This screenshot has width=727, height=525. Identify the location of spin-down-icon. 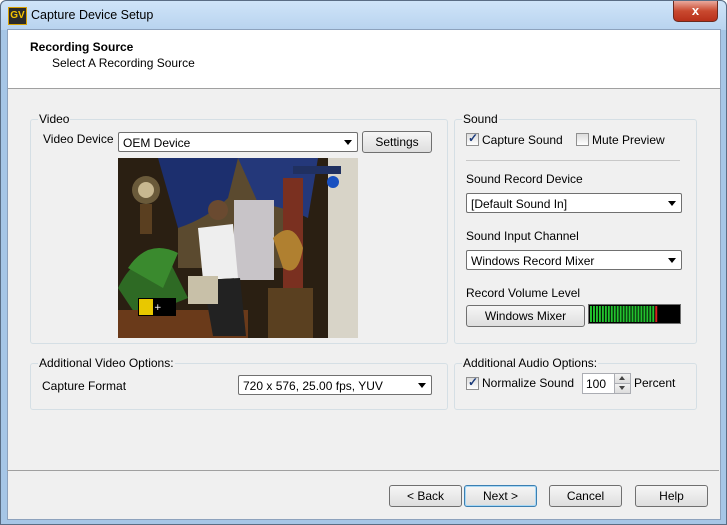
(622, 388).